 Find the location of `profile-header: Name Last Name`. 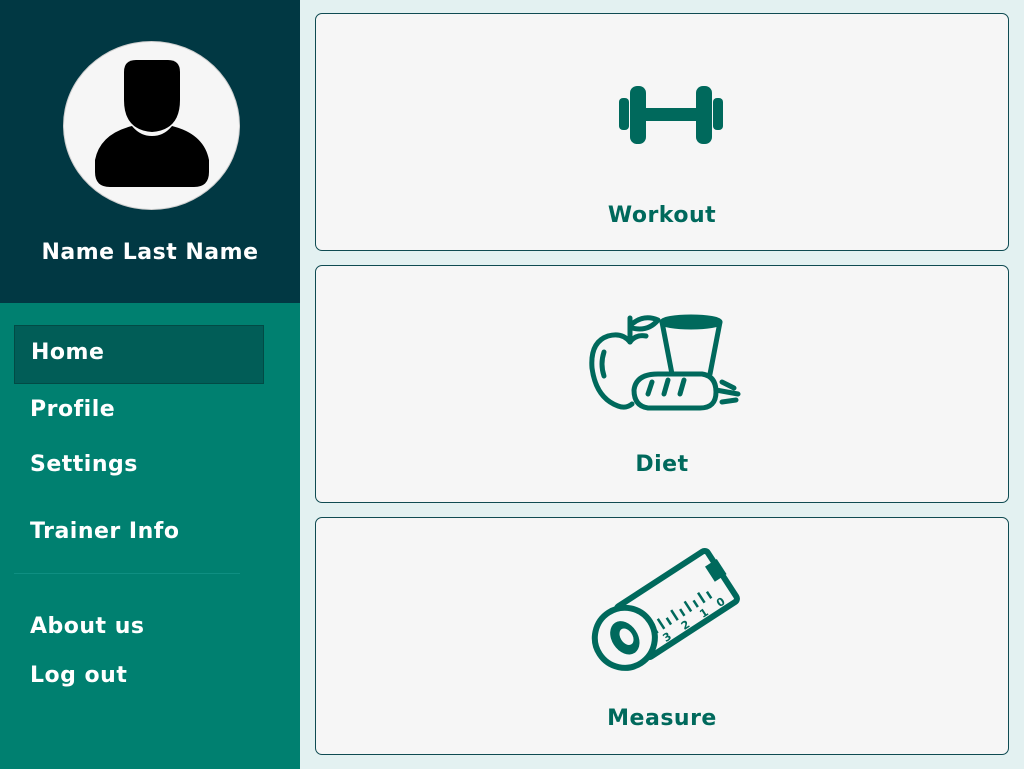

profile-header: Name Last Name is located at coordinates (150, 151).